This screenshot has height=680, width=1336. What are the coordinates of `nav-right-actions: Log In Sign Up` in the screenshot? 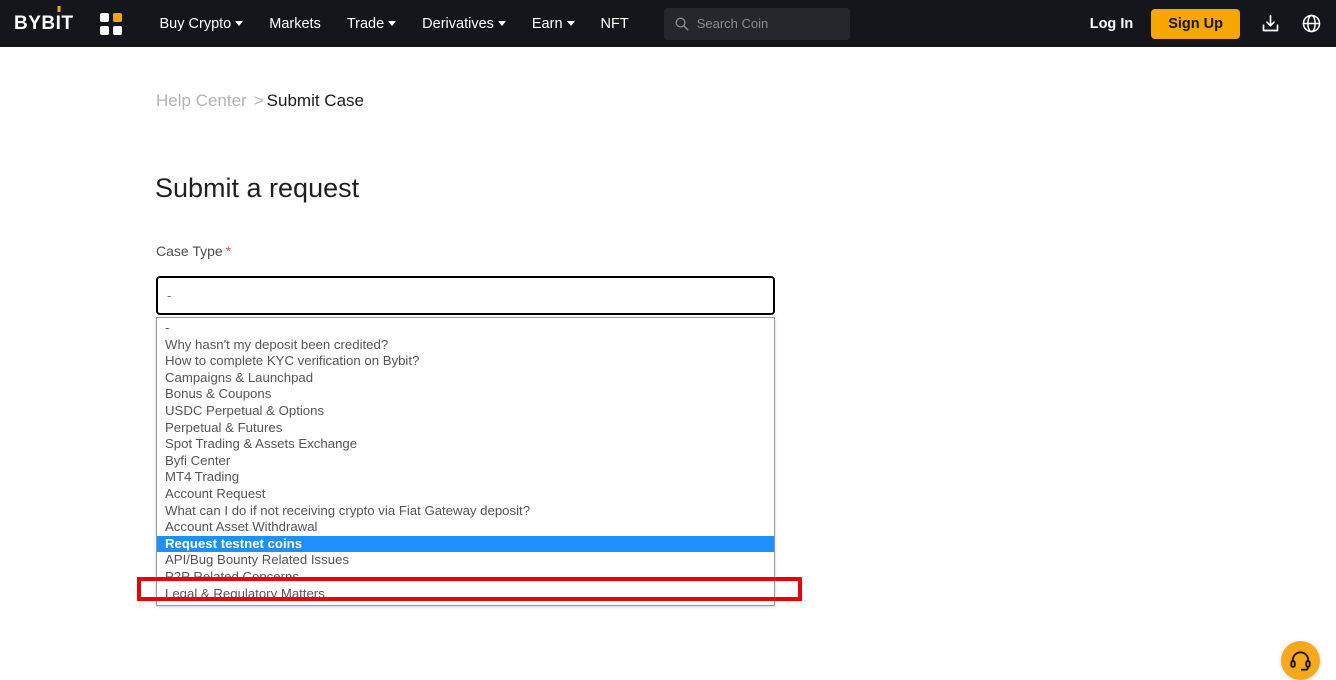 It's located at (1213, 23).